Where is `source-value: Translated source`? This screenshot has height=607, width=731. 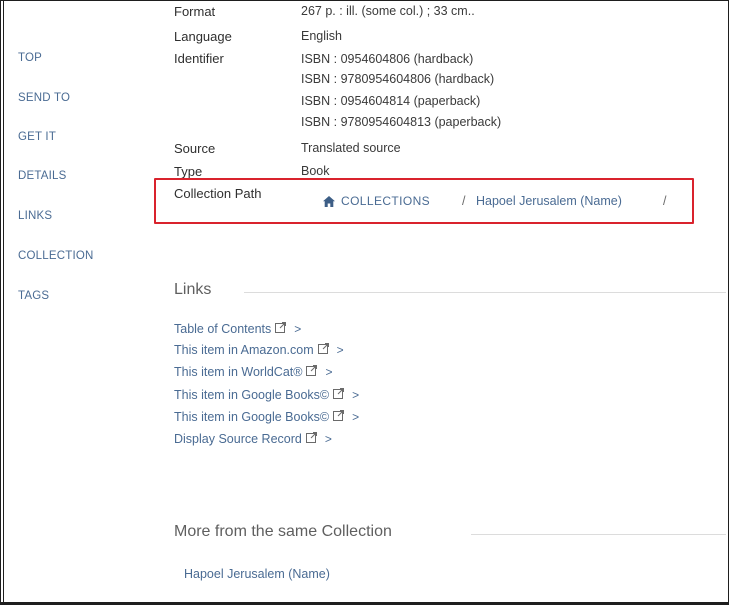 source-value: Translated source is located at coordinates (351, 148).